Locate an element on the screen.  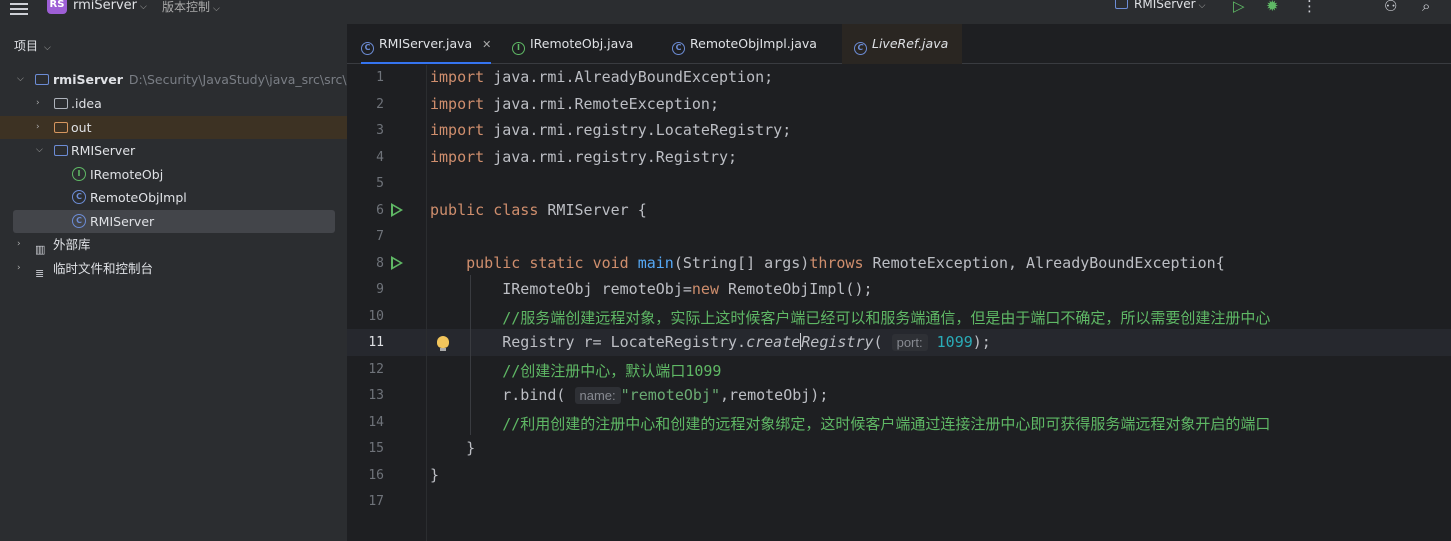
tab-label: RMIServer.java is located at coordinates (426, 43).